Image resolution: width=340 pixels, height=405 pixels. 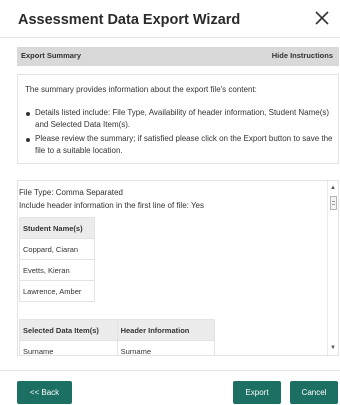 What do you see at coordinates (333, 188) in the screenshot?
I see `scroll-up-icon: ▲` at bounding box center [333, 188].